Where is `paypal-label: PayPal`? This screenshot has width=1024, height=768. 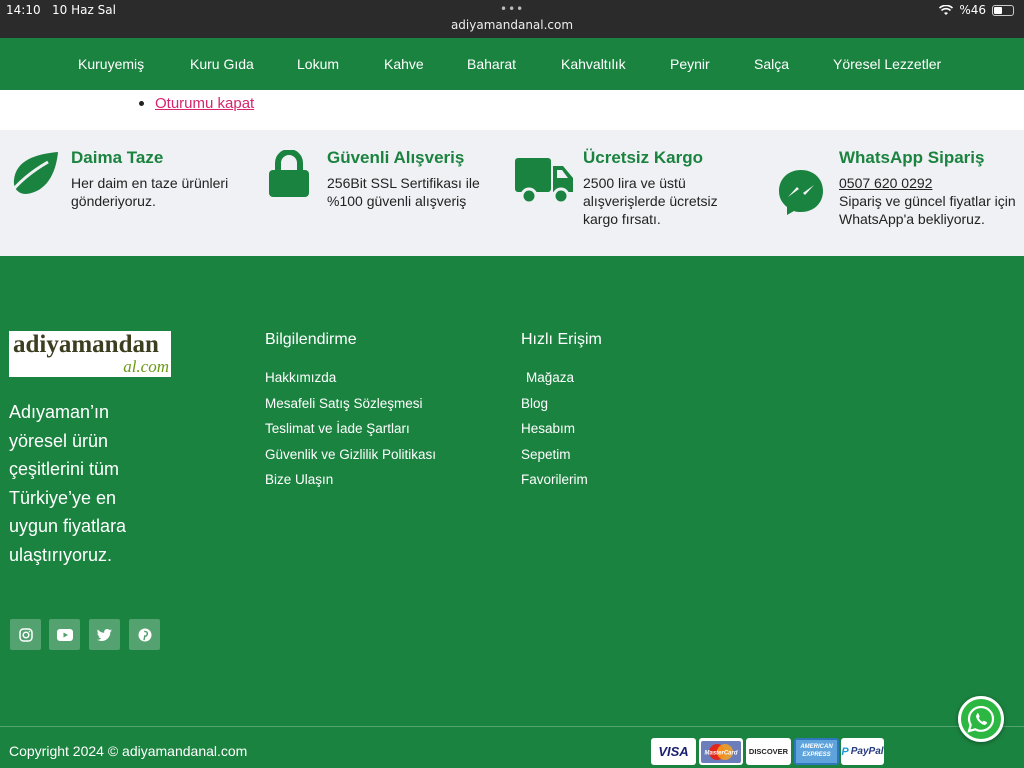
paypal-label: PayPal is located at coordinates (867, 751).